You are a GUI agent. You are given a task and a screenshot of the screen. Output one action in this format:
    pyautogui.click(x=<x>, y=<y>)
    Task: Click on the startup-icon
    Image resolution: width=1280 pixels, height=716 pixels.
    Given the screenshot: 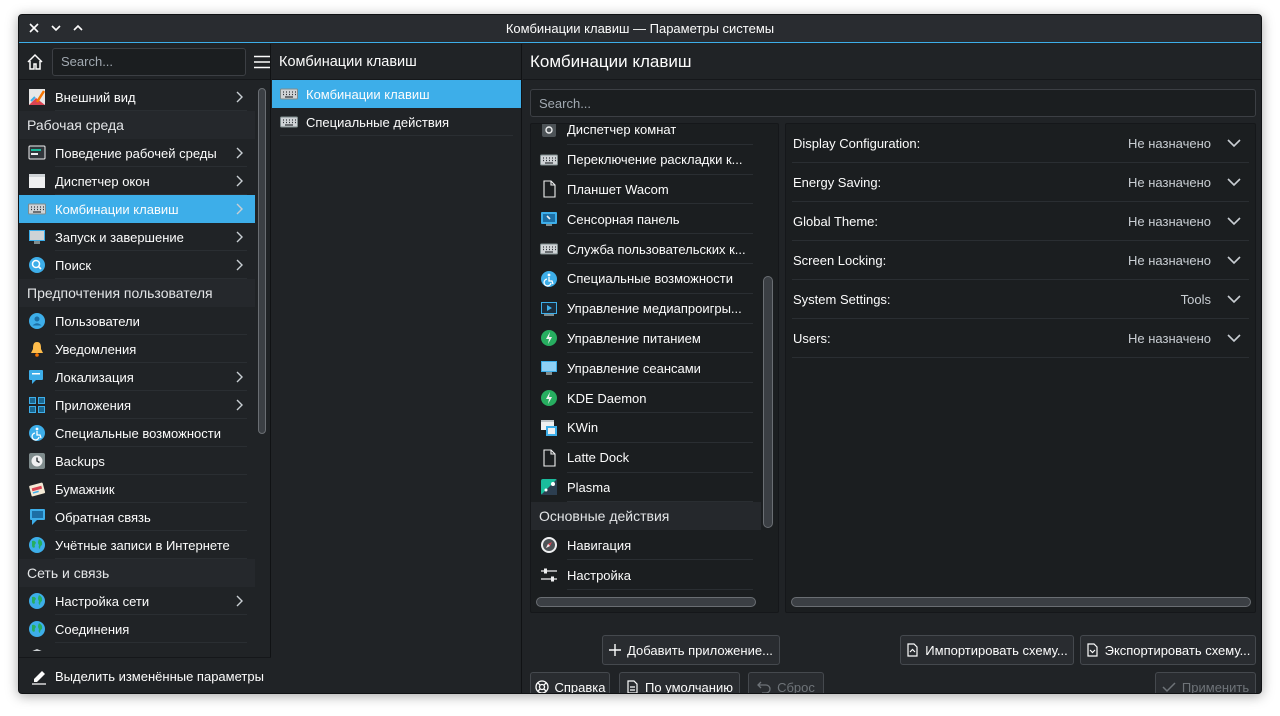 What is the action you would take?
    pyautogui.click(x=37, y=237)
    